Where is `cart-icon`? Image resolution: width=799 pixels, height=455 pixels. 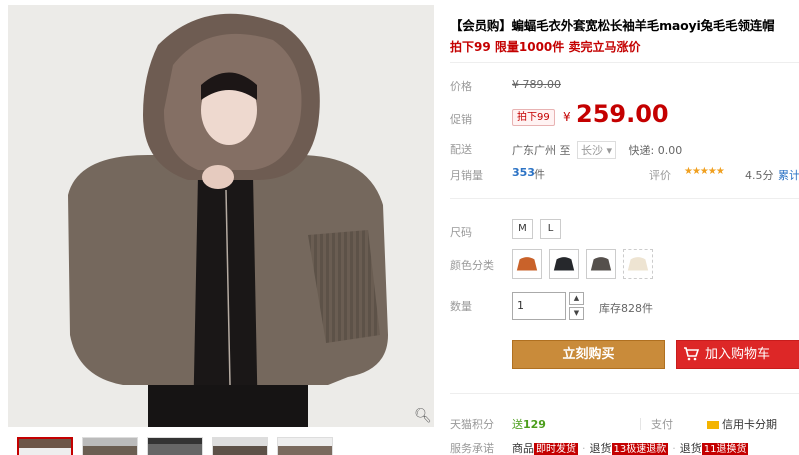 cart-icon is located at coordinates (691, 354).